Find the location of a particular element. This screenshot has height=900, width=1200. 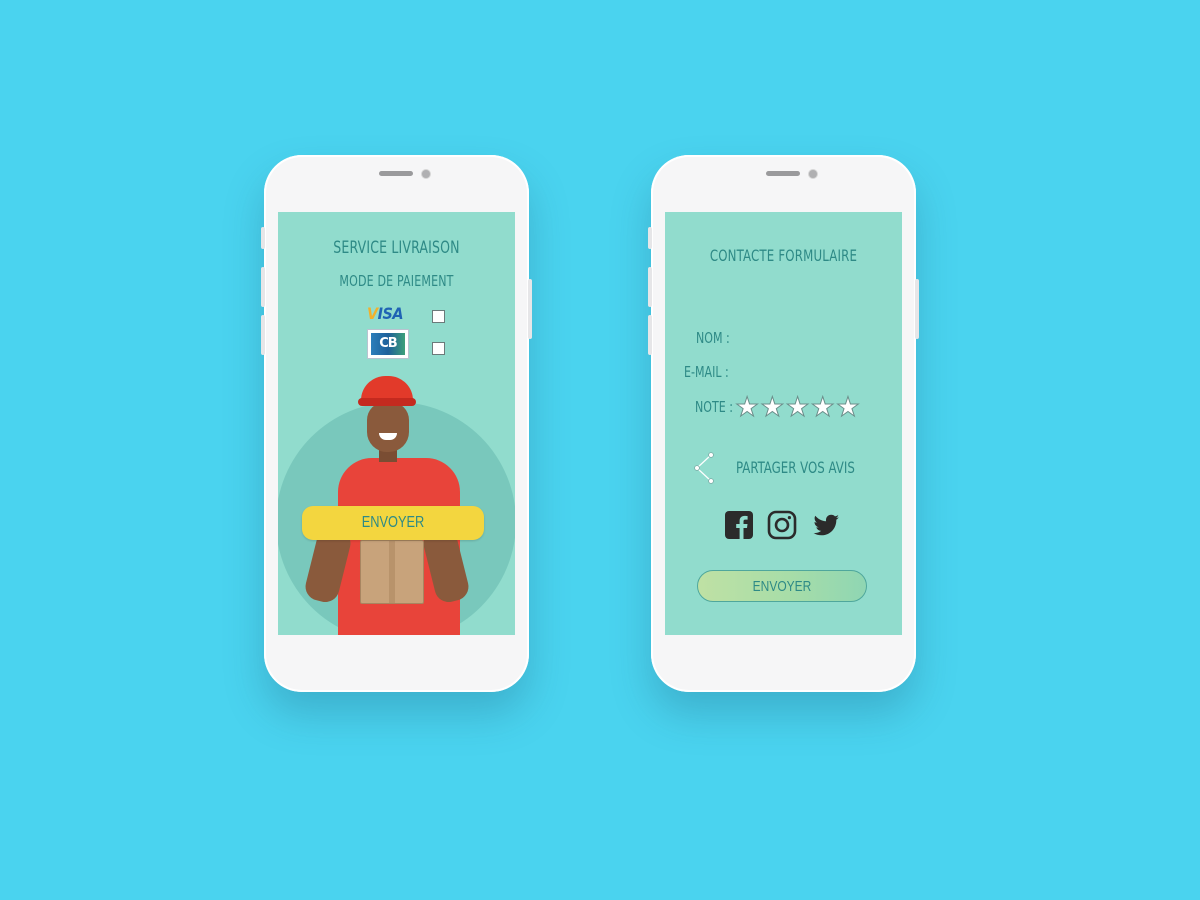

courier-face is located at coordinates (388, 427).